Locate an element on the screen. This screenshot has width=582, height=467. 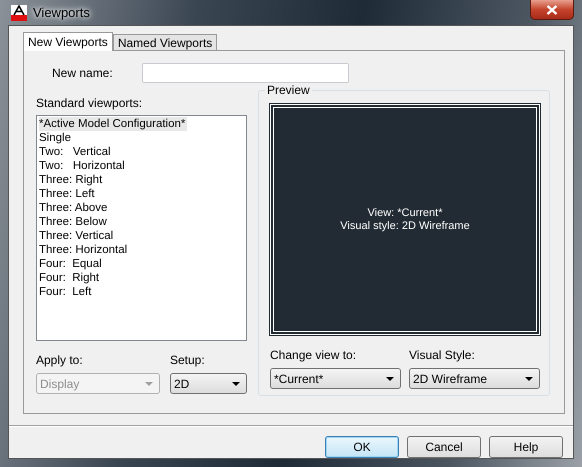
dropdown: 2D Wireframe is located at coordinates (474, 378).